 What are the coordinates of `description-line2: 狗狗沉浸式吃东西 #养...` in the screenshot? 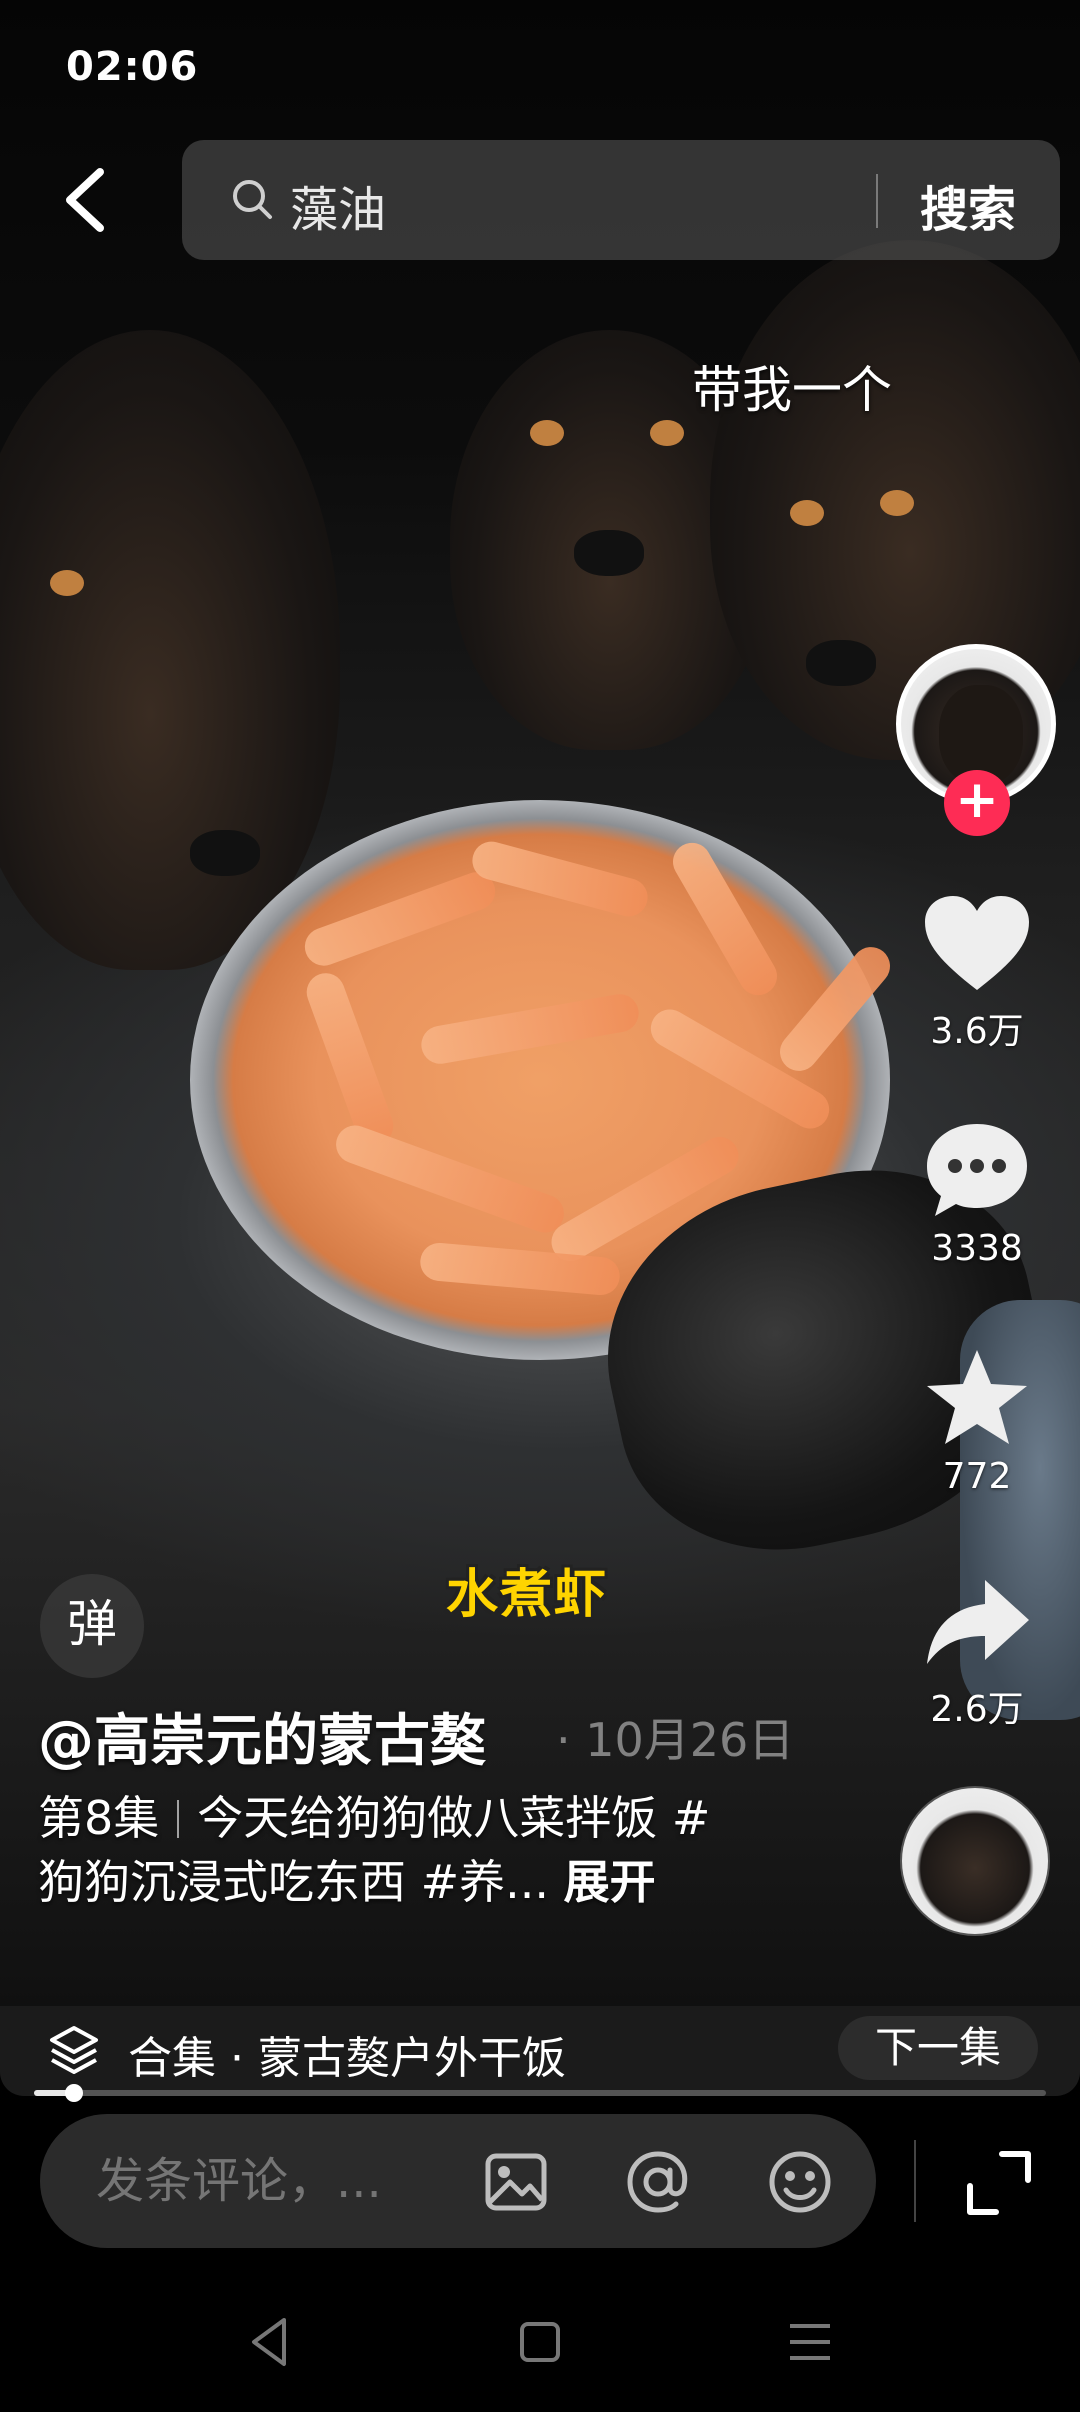 It's located at (294, 1882).